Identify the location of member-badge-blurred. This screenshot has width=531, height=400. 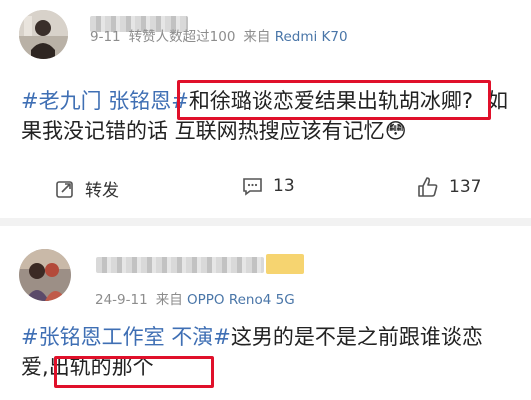
(285, 264).